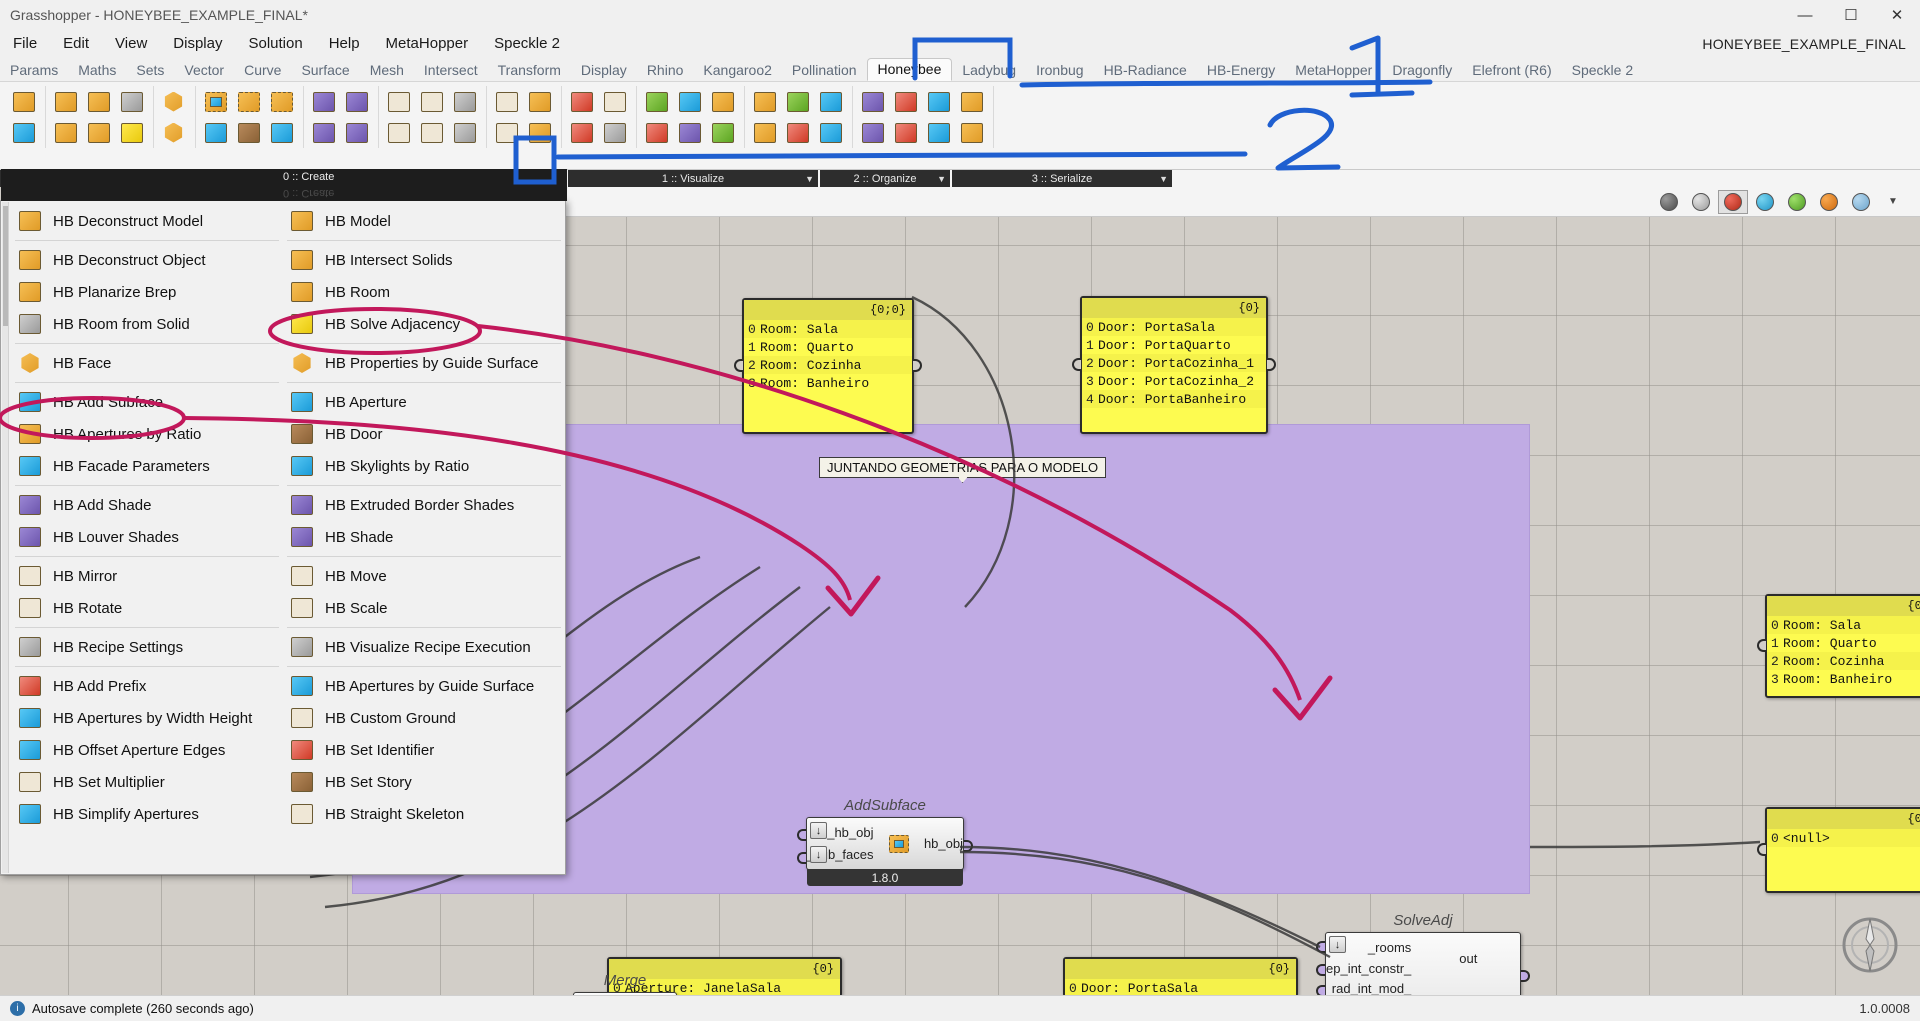  Describe the element at coordinates (147, 363) in the screenshot. I see `menu-item-hb-face: HB Face` at that location.